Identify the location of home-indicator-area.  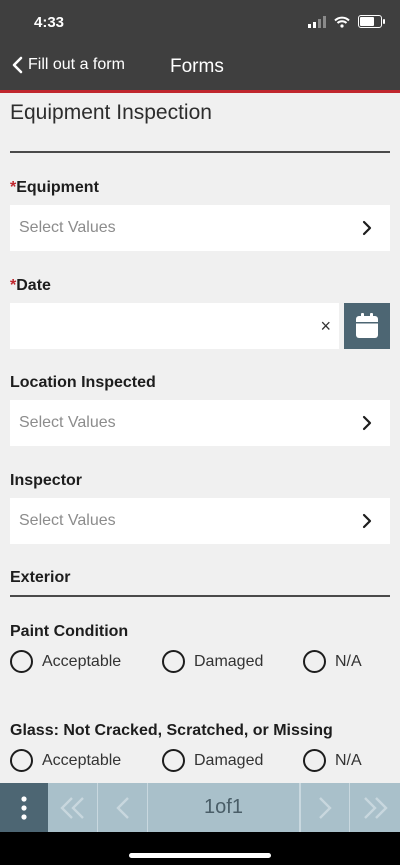
(200, 848).